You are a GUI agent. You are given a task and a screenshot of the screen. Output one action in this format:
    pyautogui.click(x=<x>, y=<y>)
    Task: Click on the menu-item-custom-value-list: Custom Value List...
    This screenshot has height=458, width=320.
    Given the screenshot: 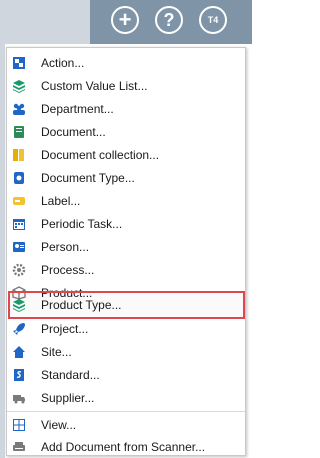 What is the action you would take?
    pyautogui.click(x=126, y=86)
    